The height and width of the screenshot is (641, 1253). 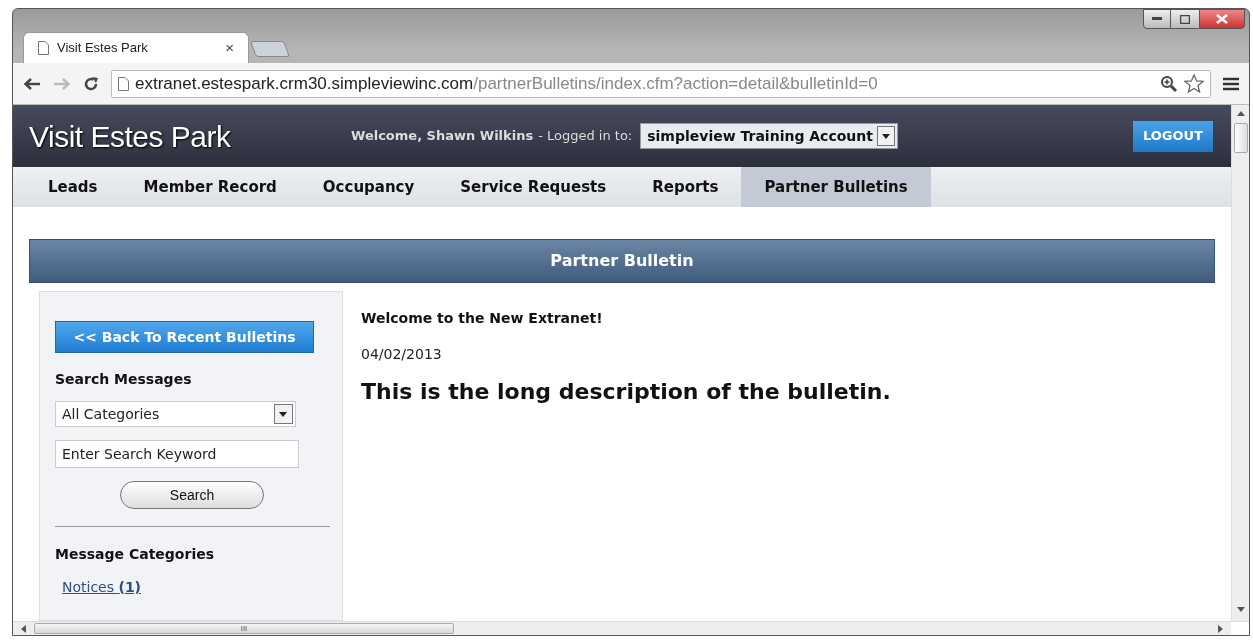 I want to click on scroll-thumb, so click(x=1240, y=138).